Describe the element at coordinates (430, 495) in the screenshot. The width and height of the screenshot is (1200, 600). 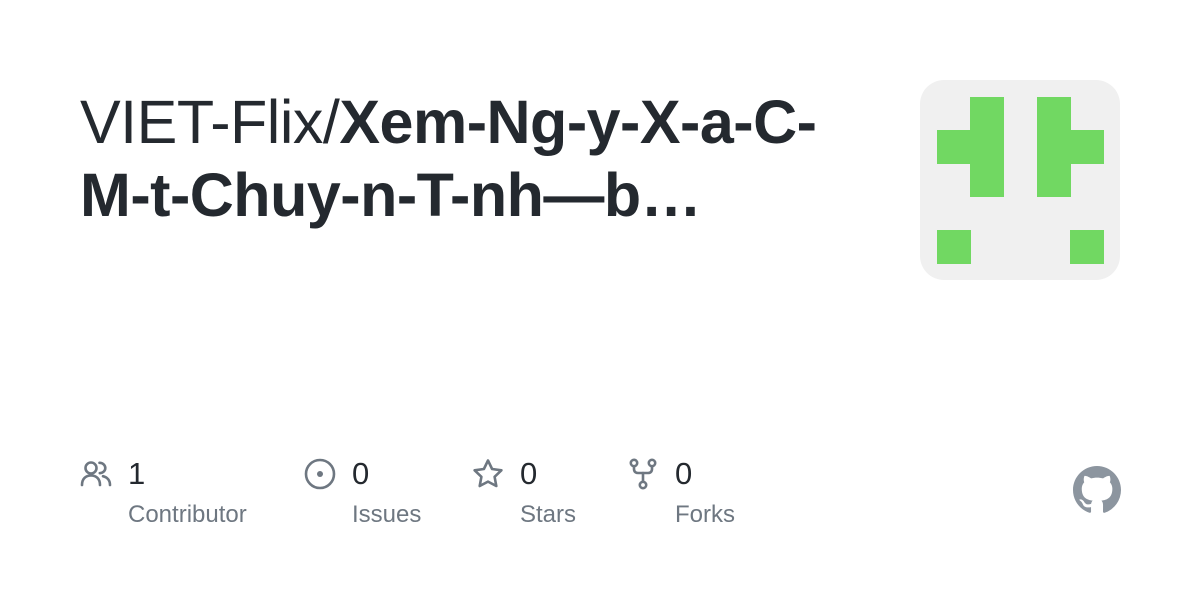
I see `repo-stats: 1 Contributor 0 Issues 0 Stars 0 Forks` at that location.